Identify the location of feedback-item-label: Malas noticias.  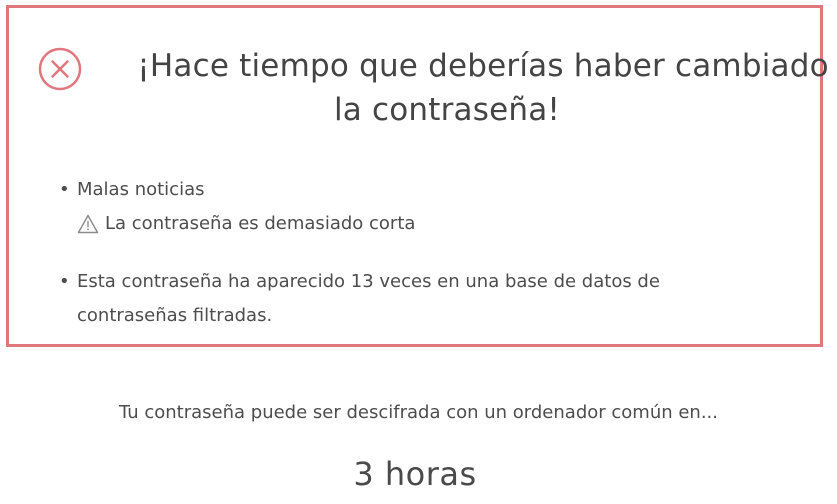
(141, 189).